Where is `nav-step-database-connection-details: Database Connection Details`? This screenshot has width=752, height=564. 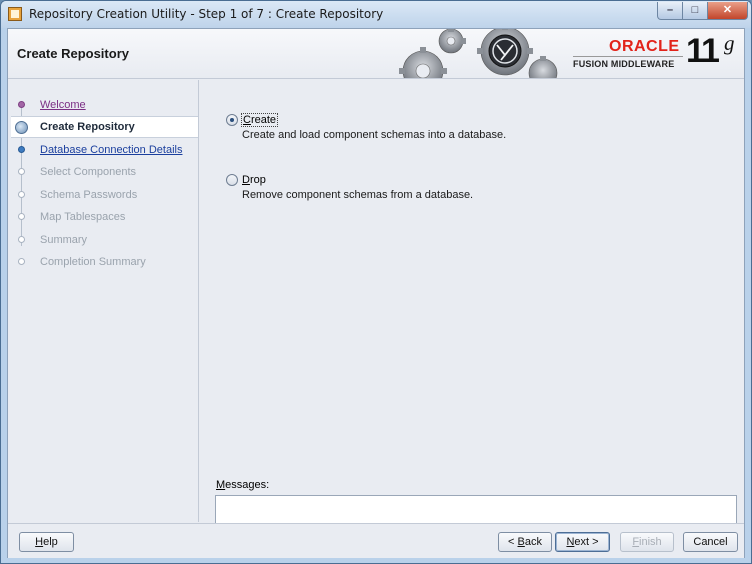
nav-step-database-connection-details: Database Connection Details is located at coordinates (104, 150).